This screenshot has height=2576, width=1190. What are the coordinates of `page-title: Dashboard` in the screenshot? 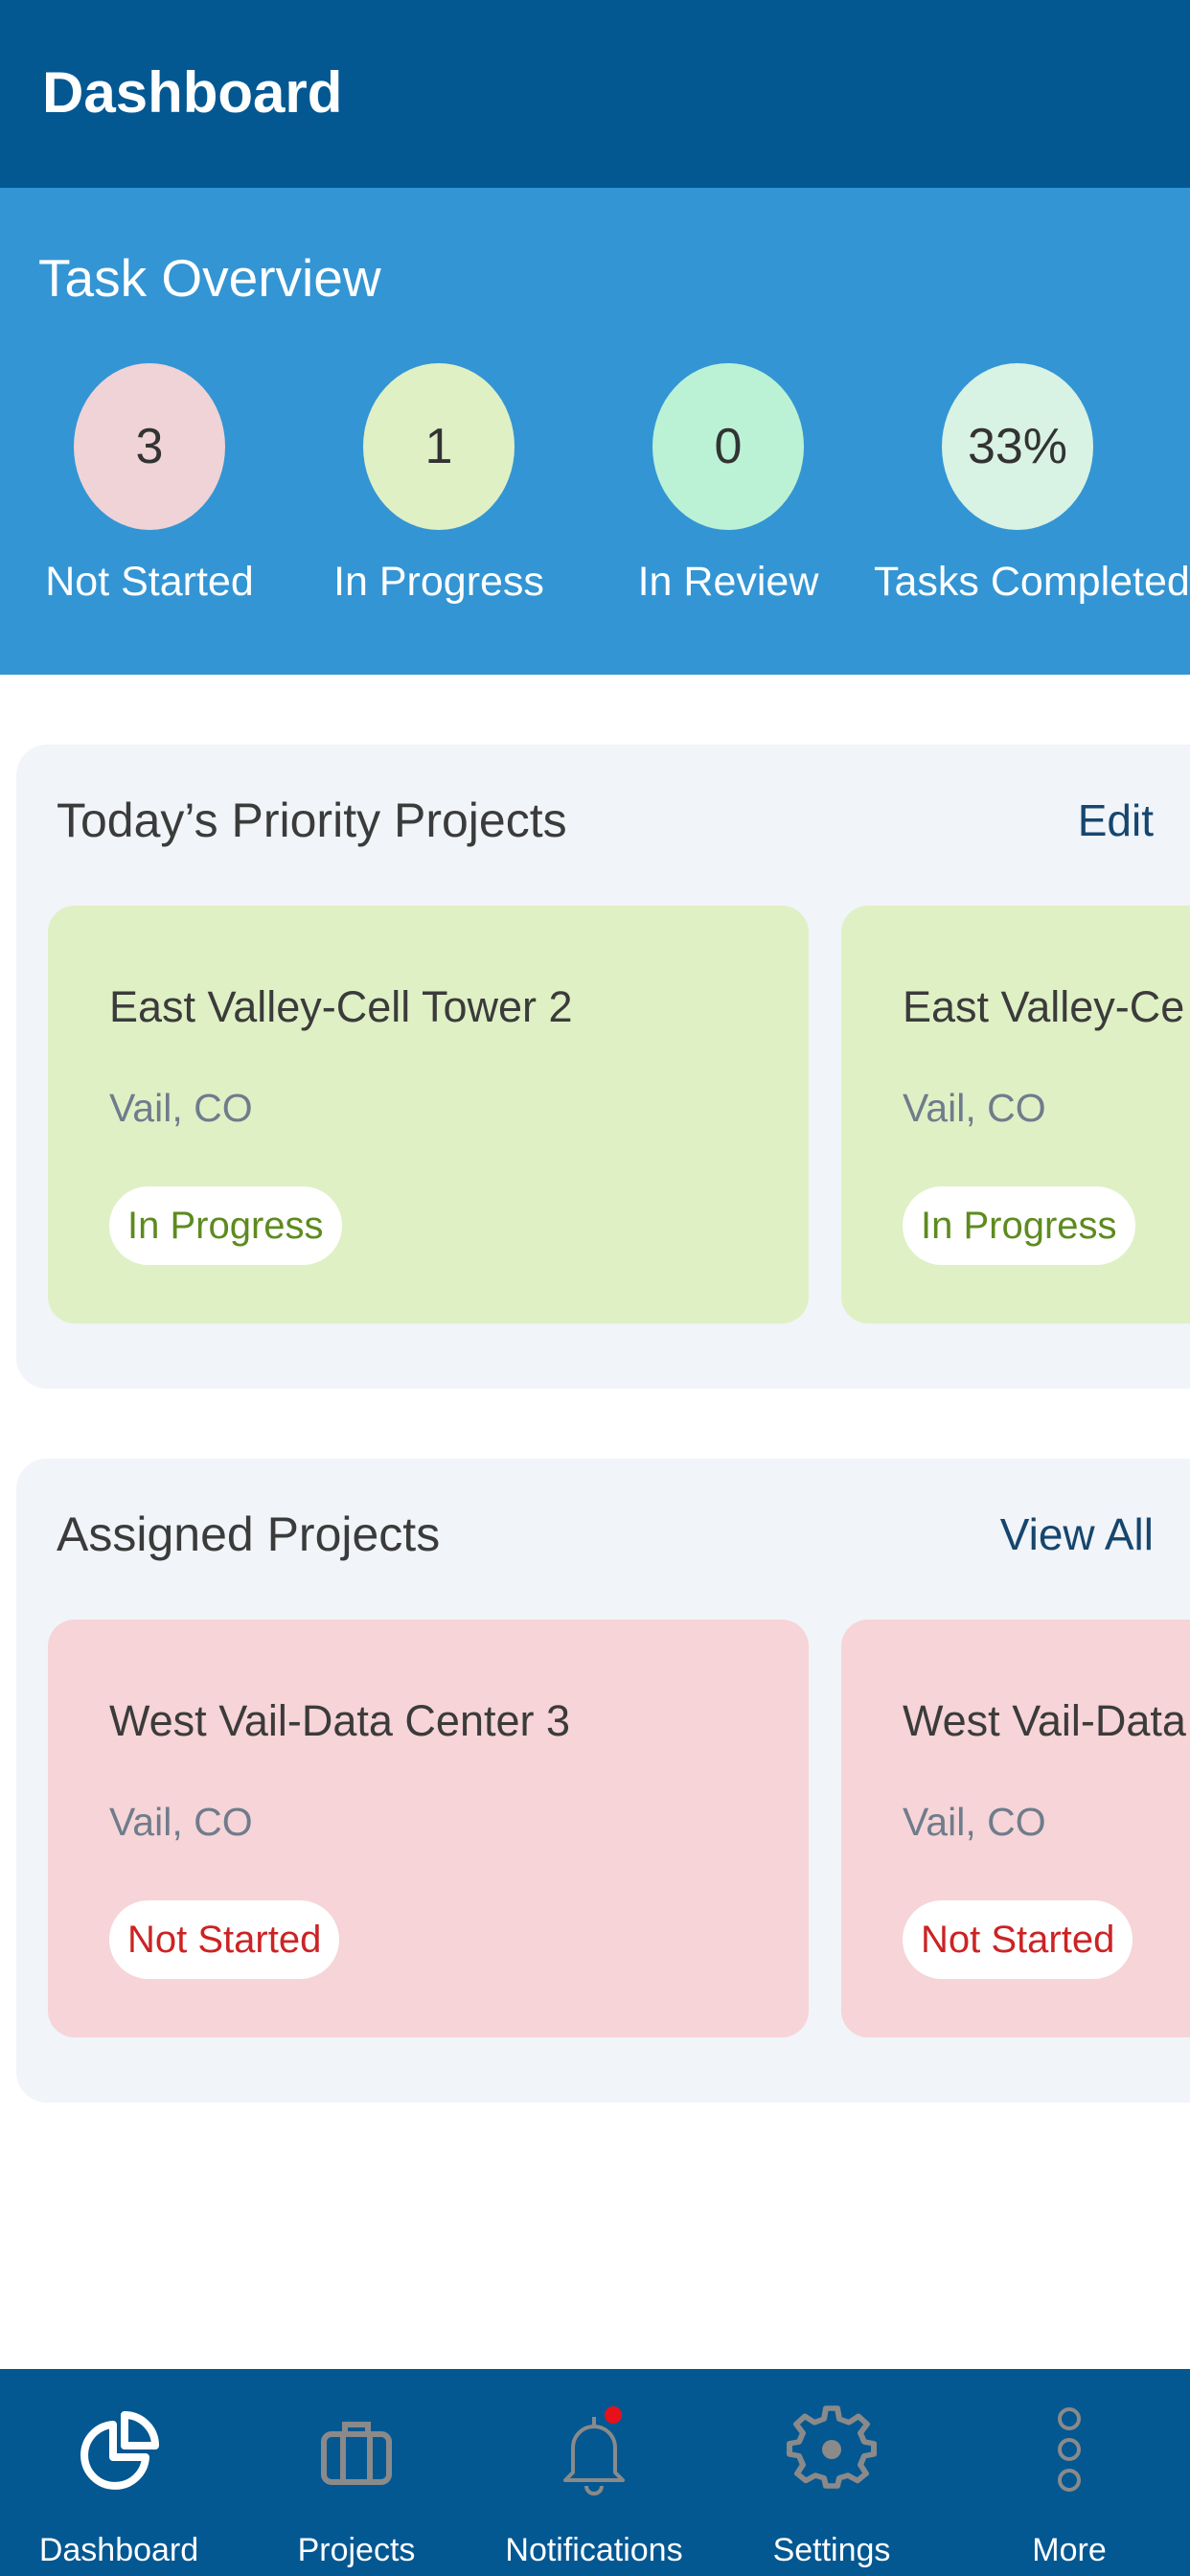 It's located at (193, 92).